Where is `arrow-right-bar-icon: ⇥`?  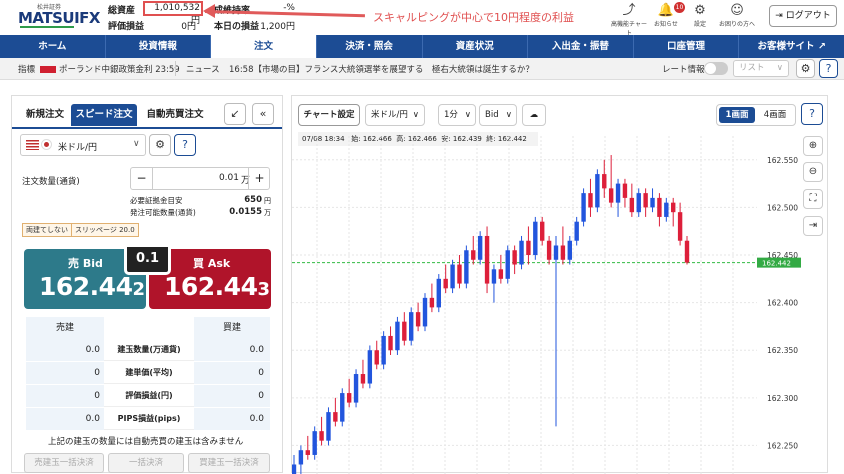 arrow-right-bar-icon: ⇥ is located at coordinates (813, 225).